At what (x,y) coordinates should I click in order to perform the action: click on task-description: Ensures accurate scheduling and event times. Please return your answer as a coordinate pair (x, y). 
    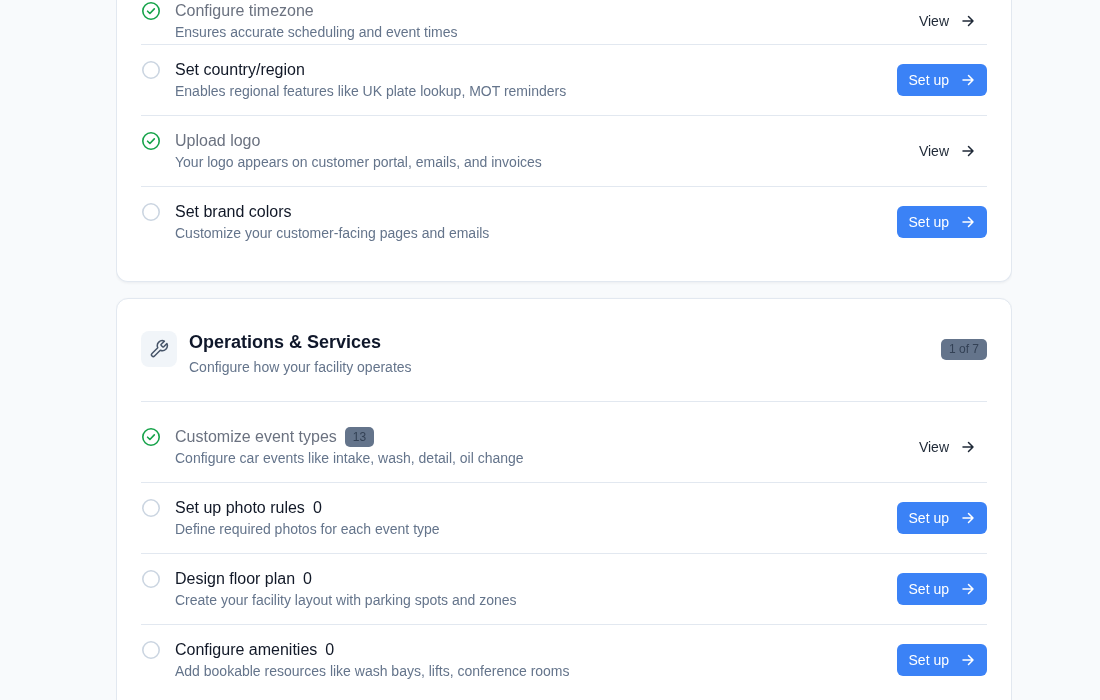
    Looking at the image, I should click on (317, 32).